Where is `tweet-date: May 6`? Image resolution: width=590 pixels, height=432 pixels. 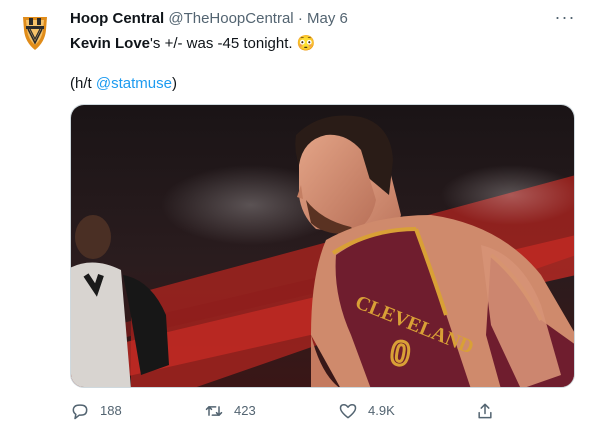 tweet-date: May 6 is located at coordinates (327, 18).